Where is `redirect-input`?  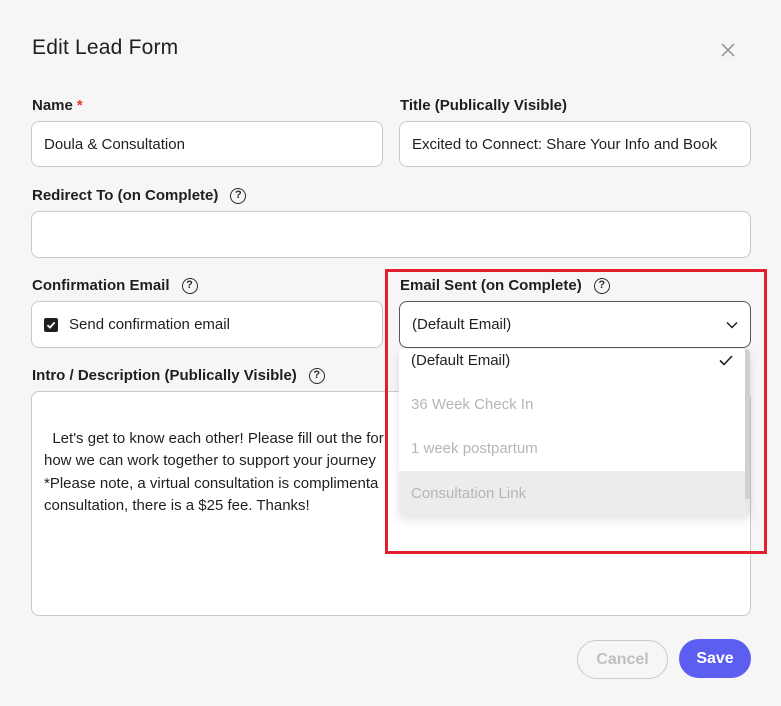 redirect-input is located at coordinates (391, 234).